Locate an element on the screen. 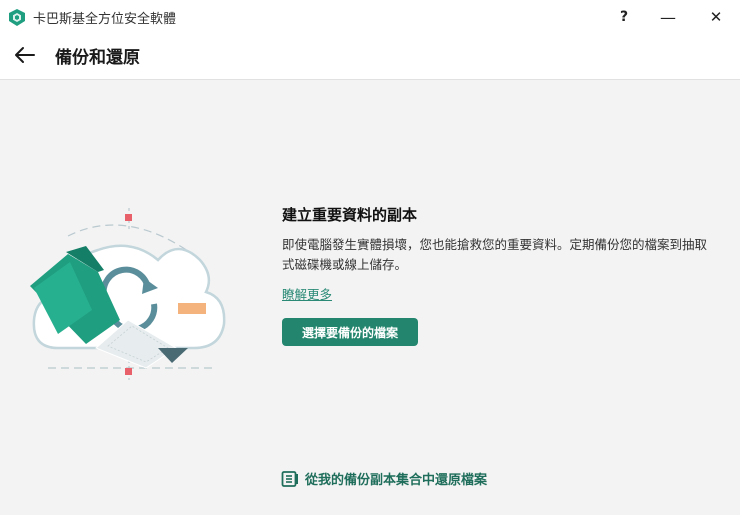 Image resolution: width=740 pixels, height=515 pixels. minimize-button: — is located at coordinates (668, 17).